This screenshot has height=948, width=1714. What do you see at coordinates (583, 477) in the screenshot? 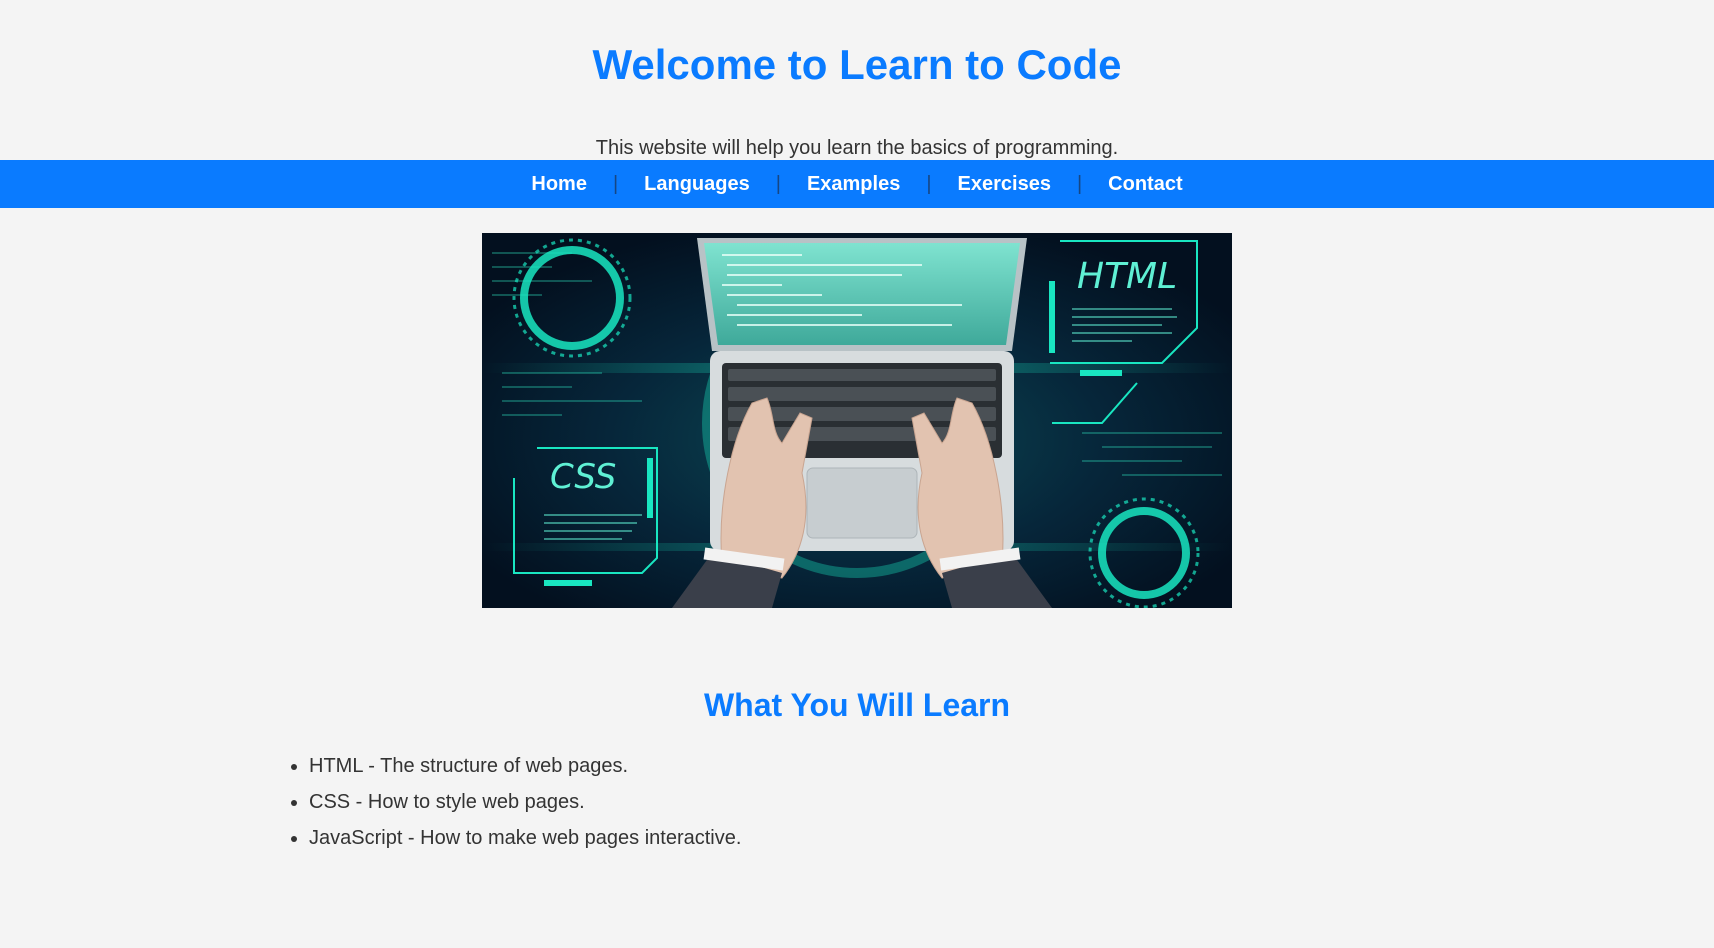
I see `hero-css-label: CSS` at bounding box center [583, 477].